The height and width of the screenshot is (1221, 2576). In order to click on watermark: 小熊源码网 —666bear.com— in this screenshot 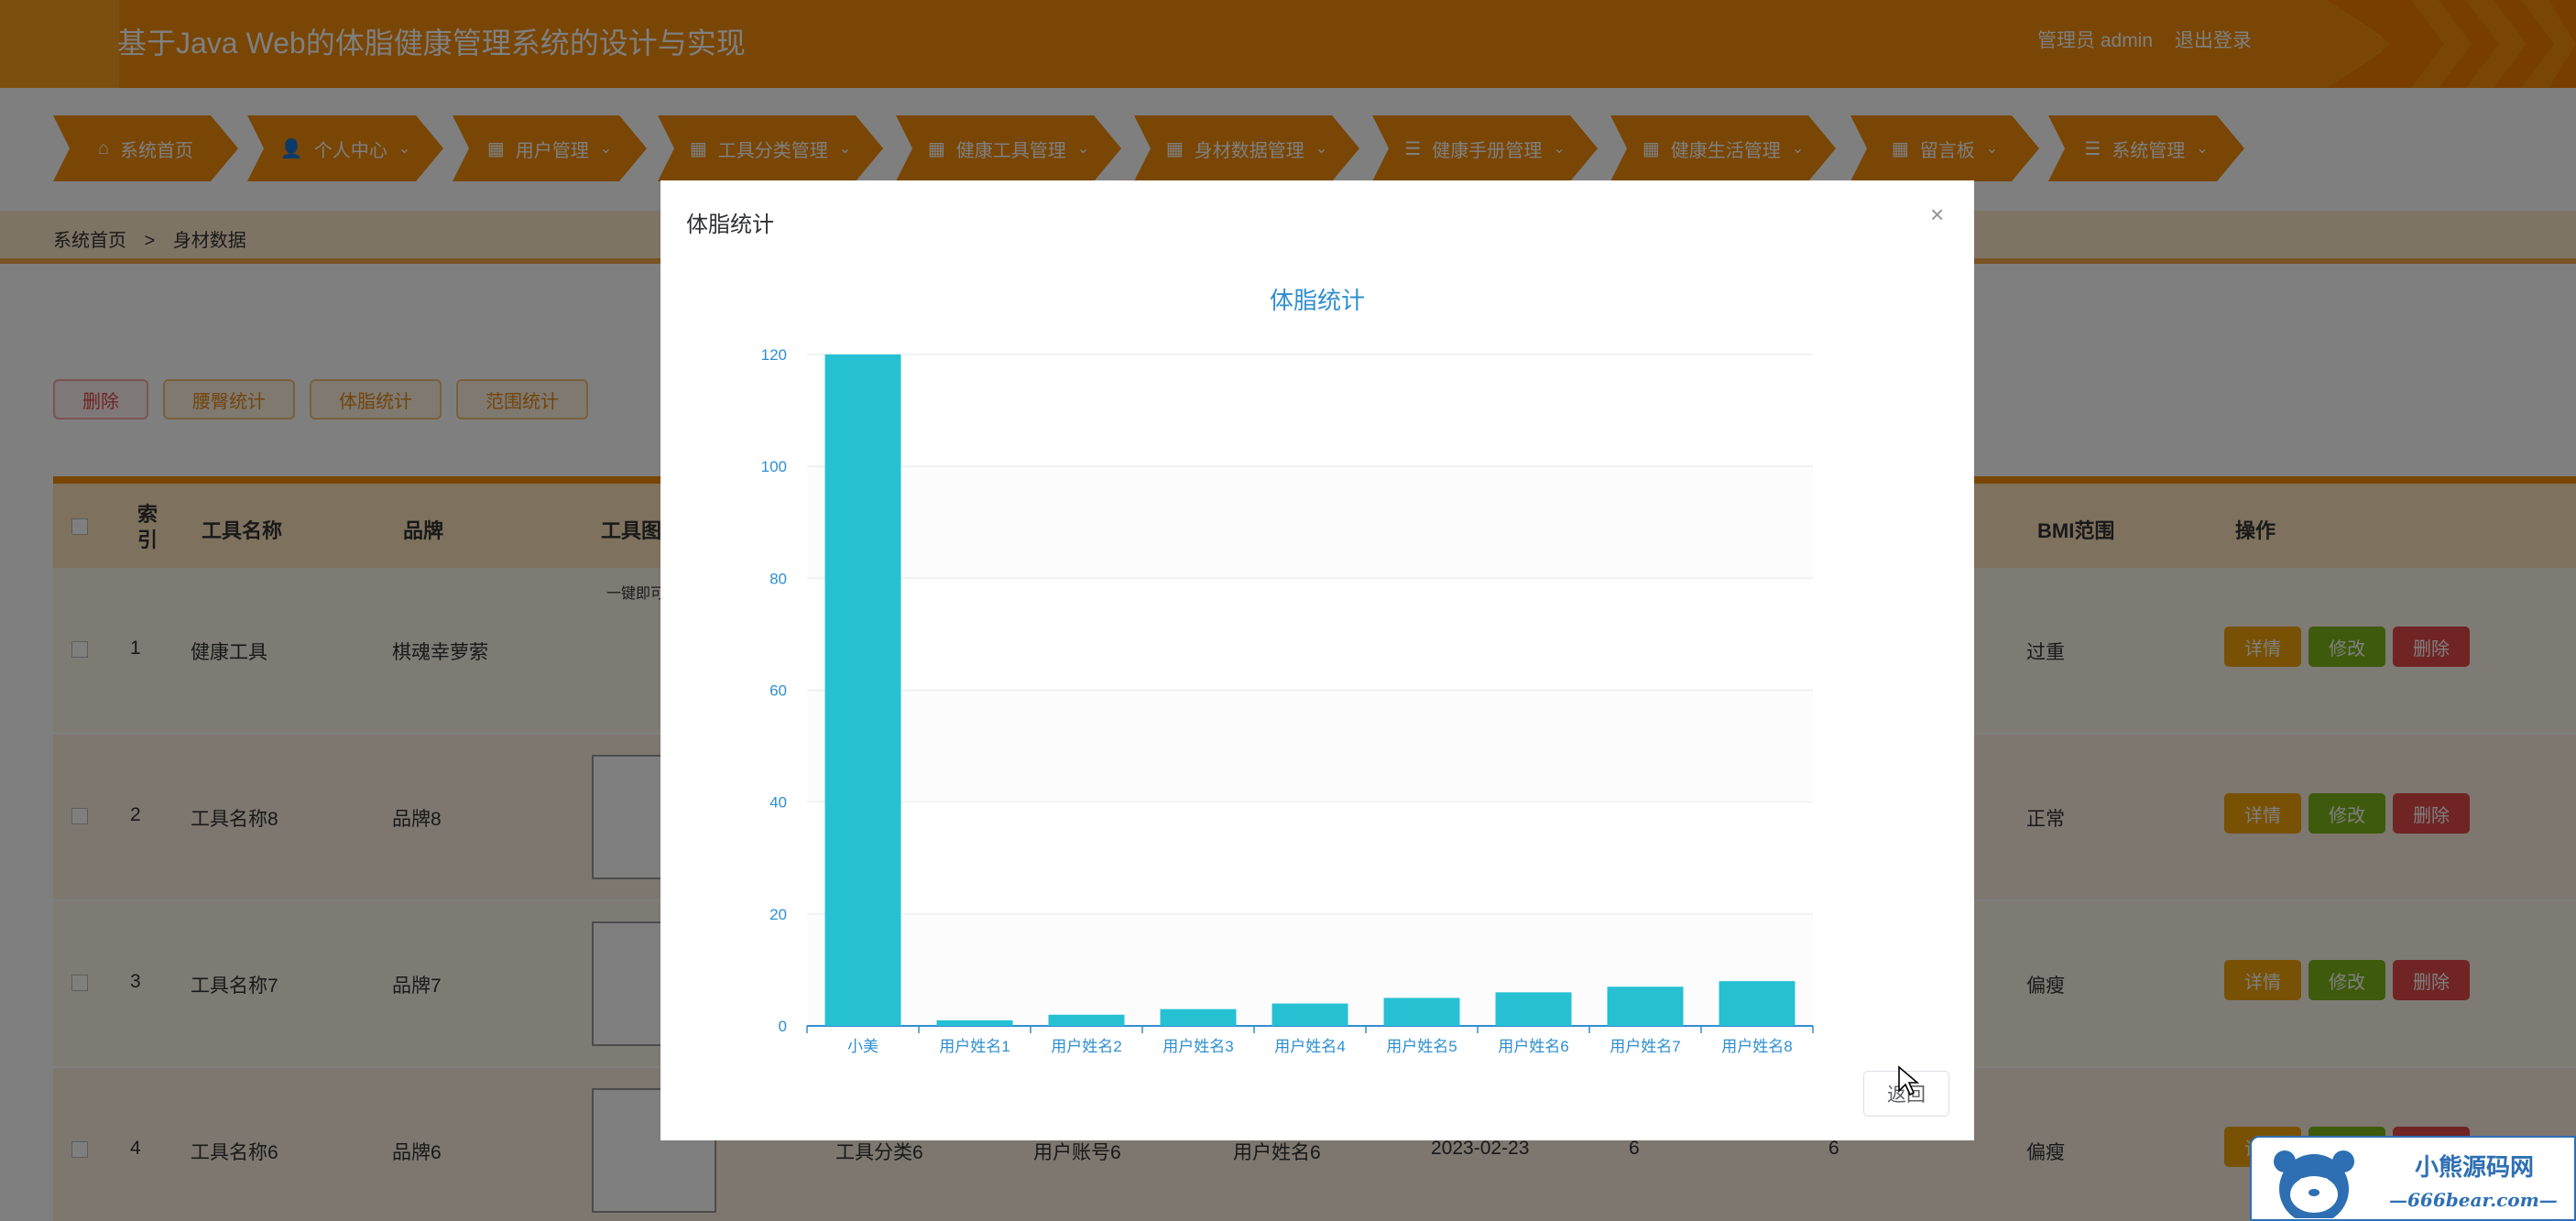, I will do `click(2413, 1179)`.